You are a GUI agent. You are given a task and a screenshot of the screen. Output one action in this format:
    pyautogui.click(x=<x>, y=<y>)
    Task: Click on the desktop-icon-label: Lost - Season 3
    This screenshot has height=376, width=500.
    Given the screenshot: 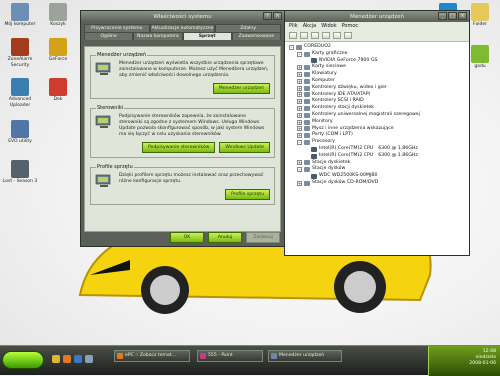 What is the action you would take?
    pyautogui.click(x=20, y=181)
    